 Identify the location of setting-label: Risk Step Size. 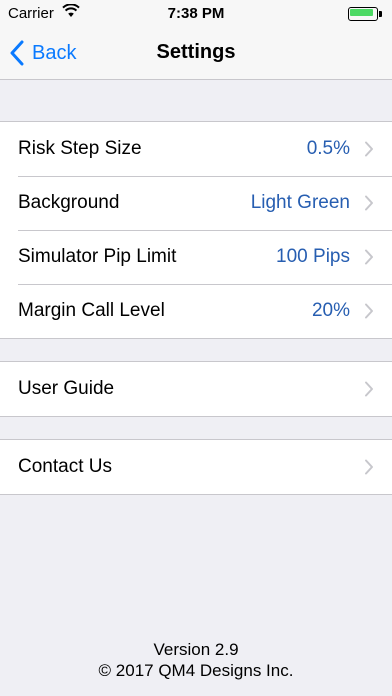
(80, 148).